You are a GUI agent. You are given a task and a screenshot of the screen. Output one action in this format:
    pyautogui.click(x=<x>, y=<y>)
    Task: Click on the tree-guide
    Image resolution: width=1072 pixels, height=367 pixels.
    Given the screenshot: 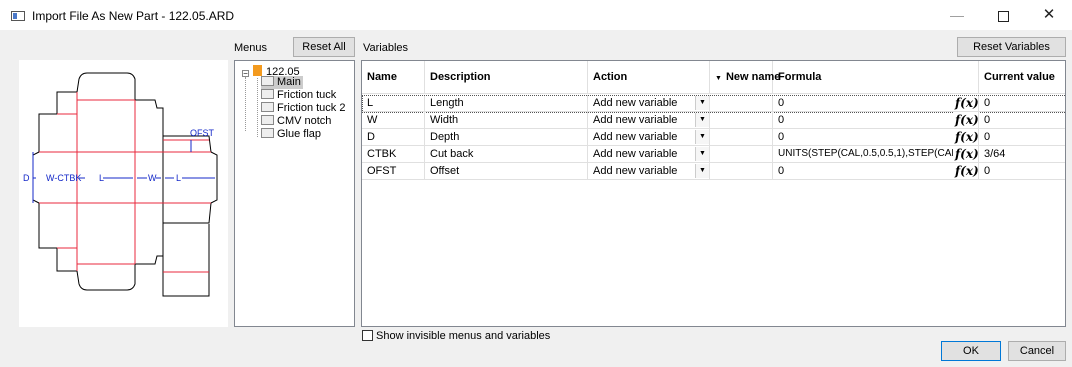 What is the action you would take?
    pyautogui.click(x=257, y=107)
    